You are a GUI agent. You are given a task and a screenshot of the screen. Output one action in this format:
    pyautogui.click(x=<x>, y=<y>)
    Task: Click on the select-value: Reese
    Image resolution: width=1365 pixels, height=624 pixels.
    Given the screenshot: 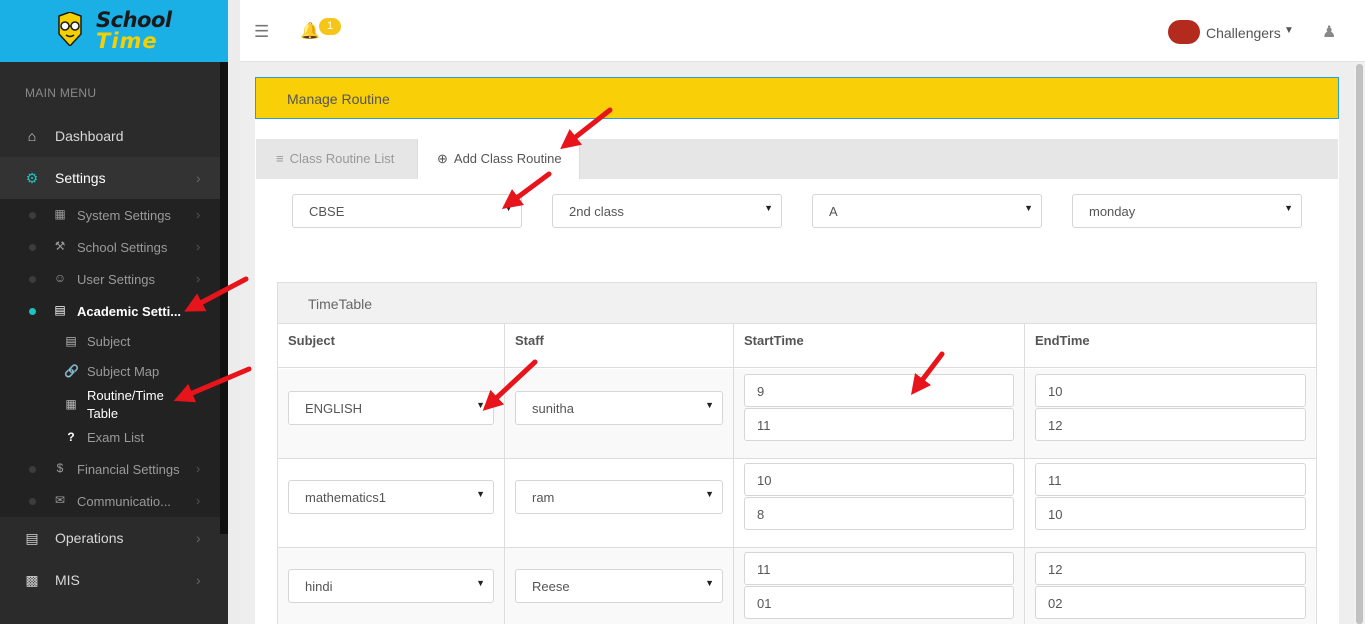 What is the action you would take?
    pyautogui.click(x=551, y=586)
    